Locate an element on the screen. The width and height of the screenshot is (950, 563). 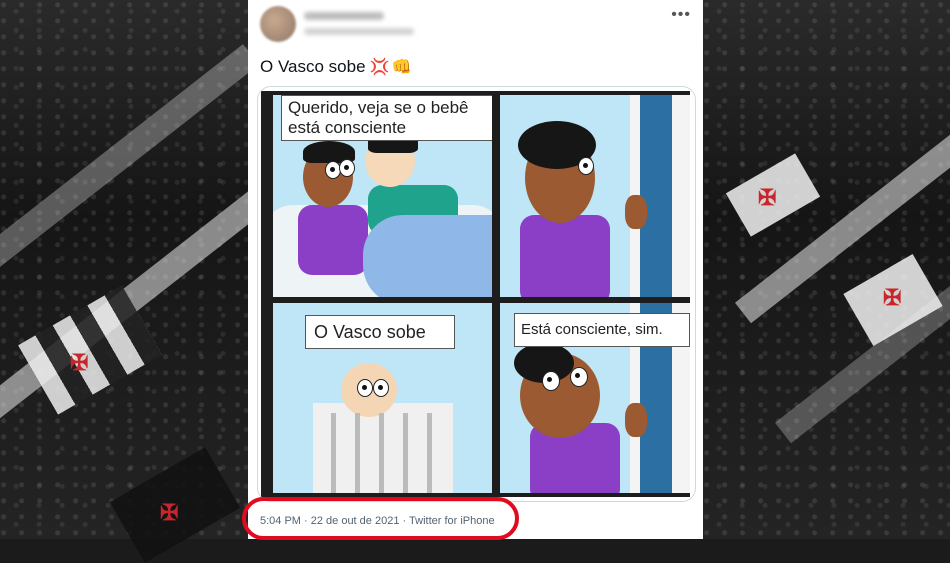
tweet-text: O Vasco sobe 💢 👊 is located at coordinates (335, 67).